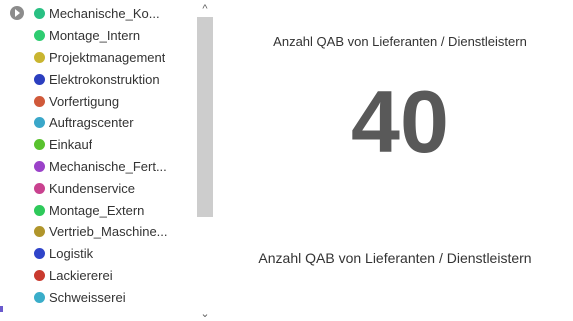 The image size is (573, 321). Describe the element at coordinates (95, 36) in the screenshot. I see `legend-label: Montage_Intern` at that location.